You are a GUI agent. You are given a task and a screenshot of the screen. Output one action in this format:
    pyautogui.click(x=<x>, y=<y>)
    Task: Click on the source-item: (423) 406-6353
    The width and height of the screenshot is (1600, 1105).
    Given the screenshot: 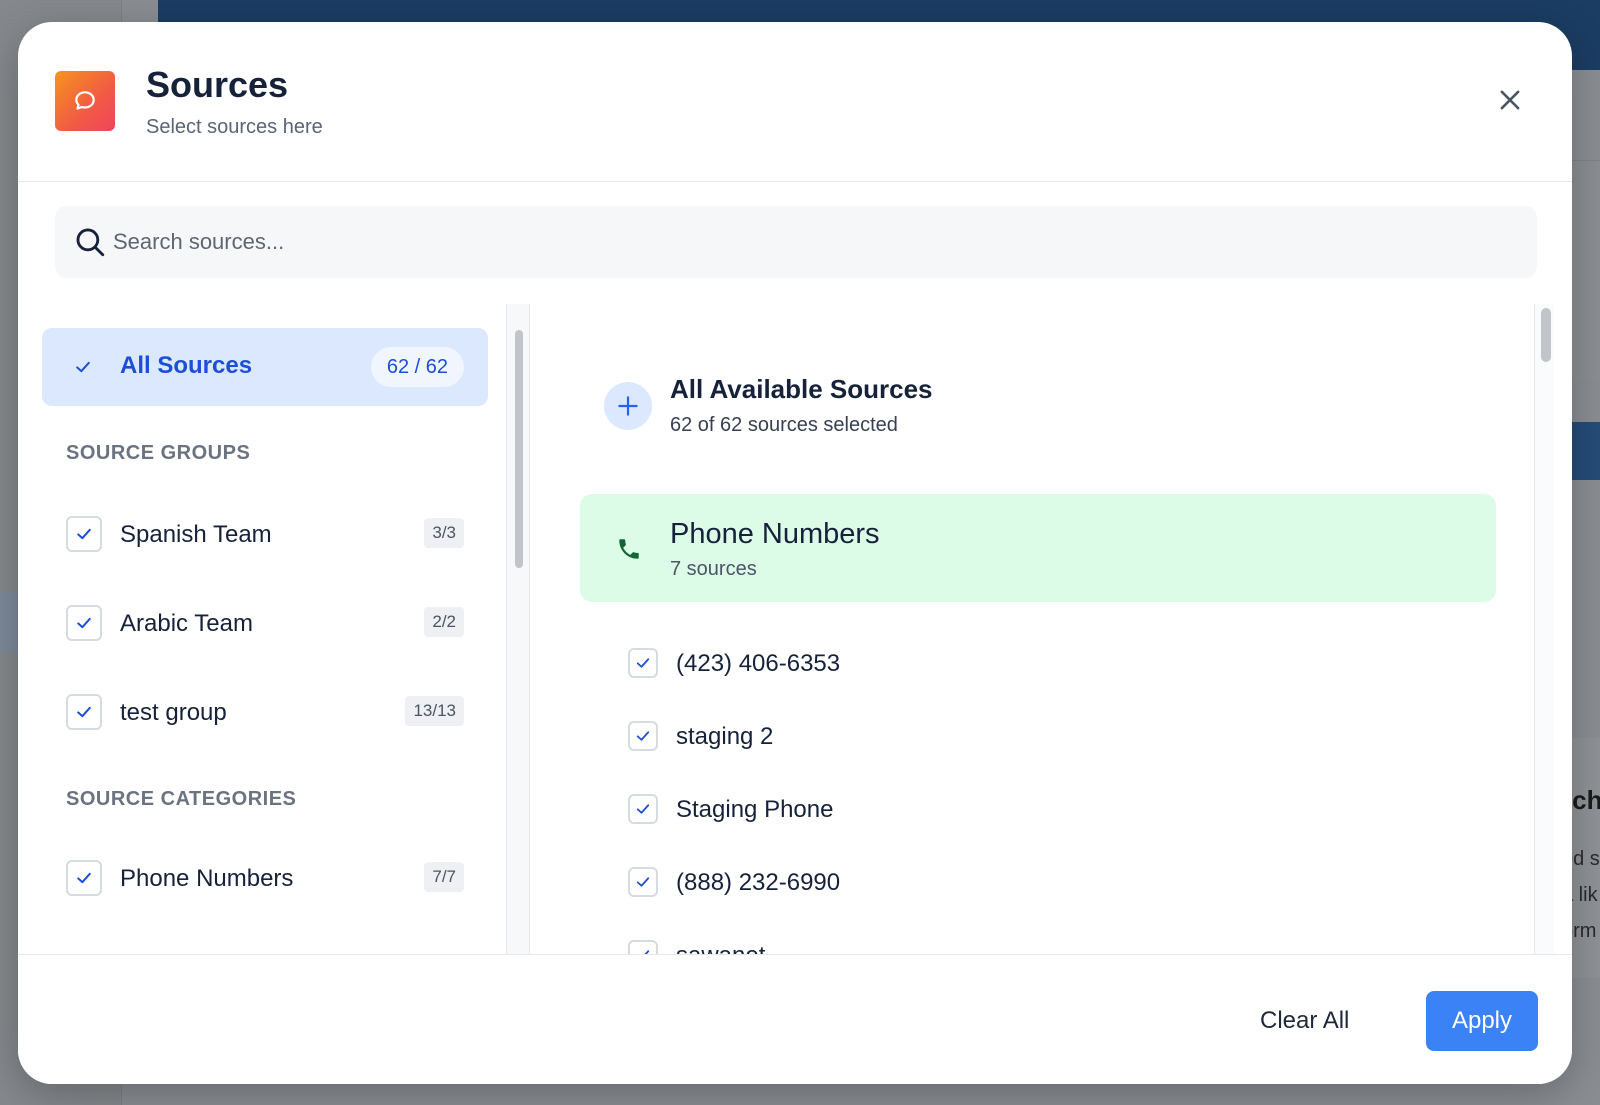 What is the action you would take?
    pyautogui.click(x=1028, y=664)
    